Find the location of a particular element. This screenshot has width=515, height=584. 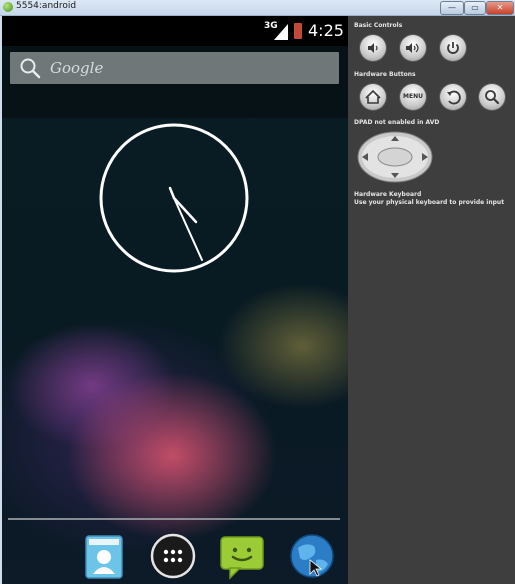

apps-drawer-icon is located at coordinates (173, 556).